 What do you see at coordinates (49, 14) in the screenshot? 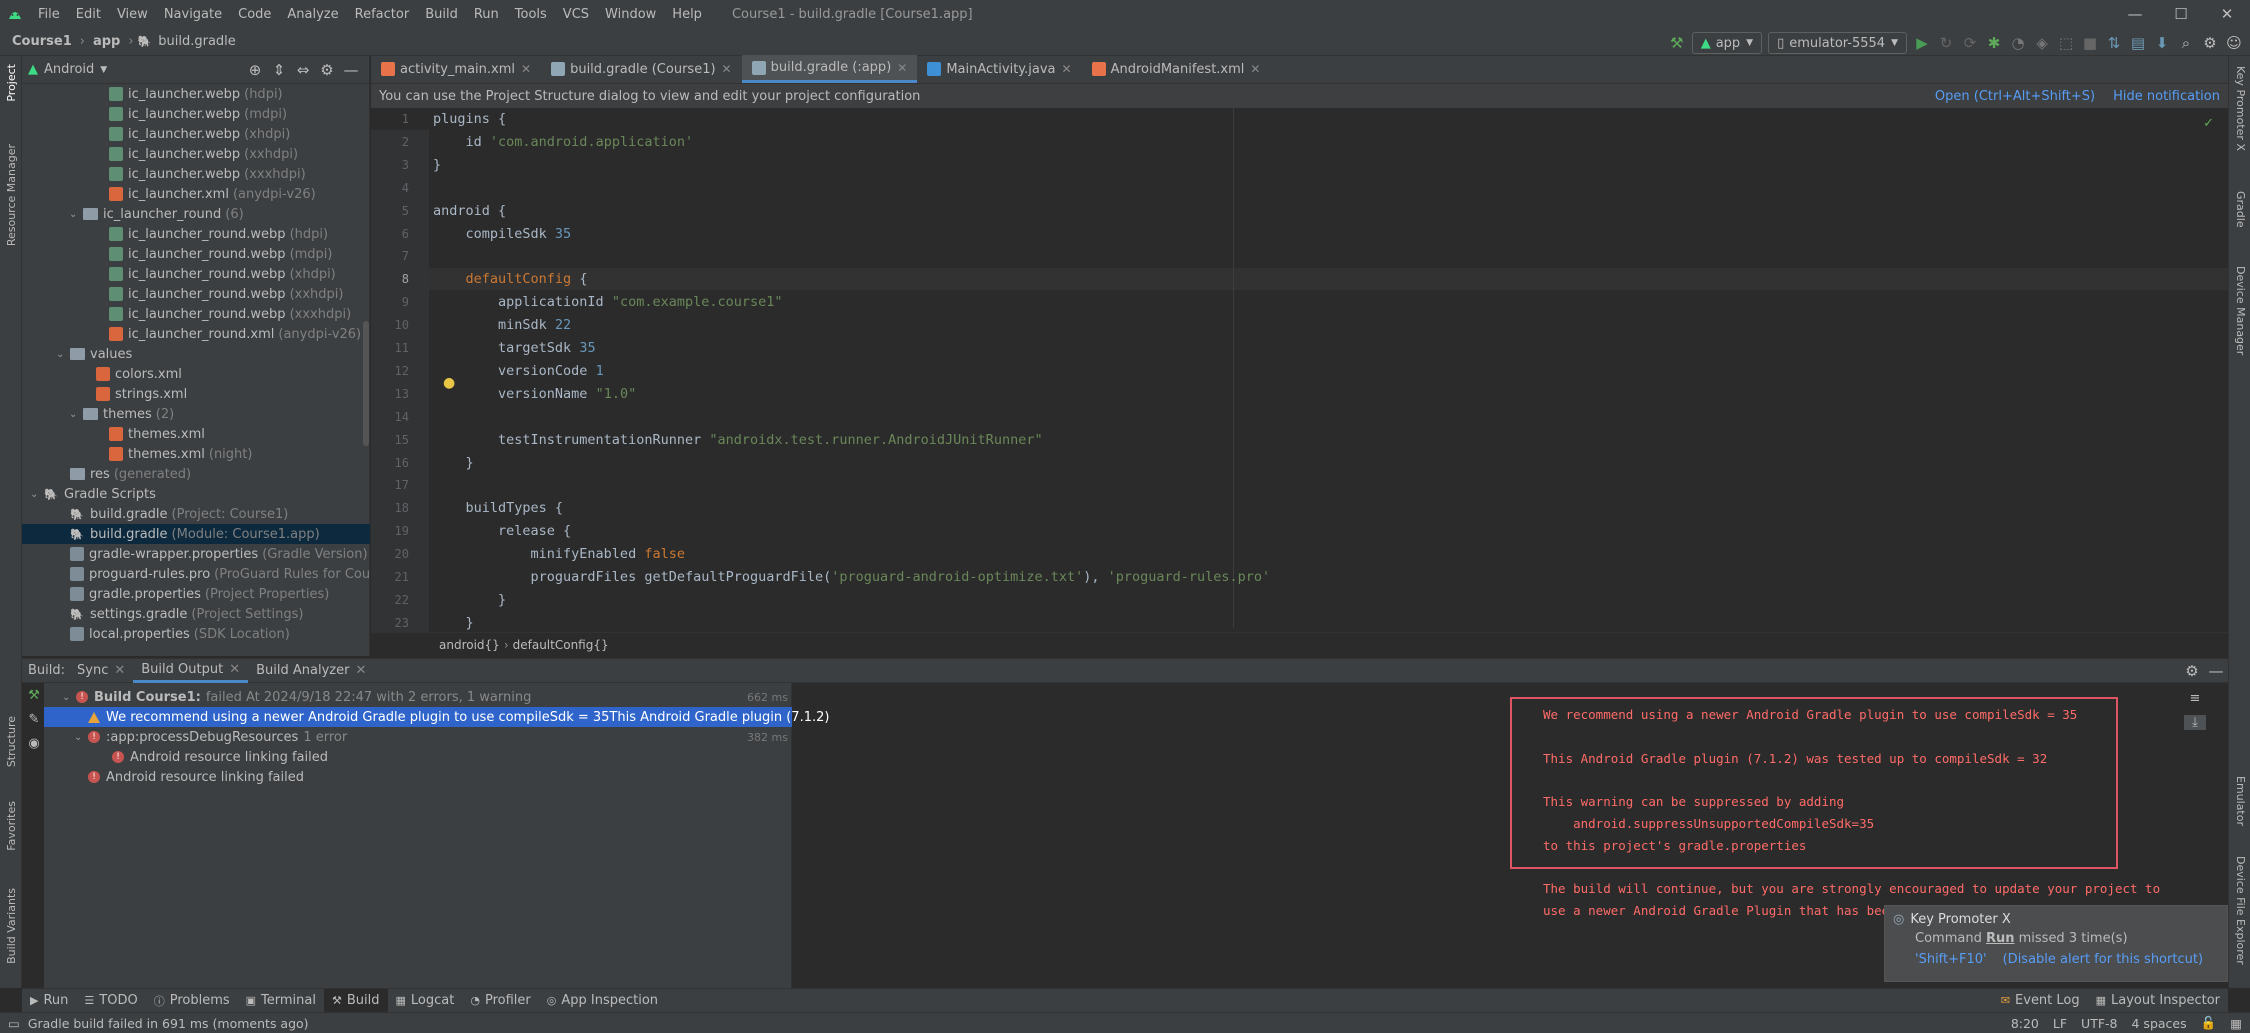
I see `menu-file: File` at bounding box center [49, 14].